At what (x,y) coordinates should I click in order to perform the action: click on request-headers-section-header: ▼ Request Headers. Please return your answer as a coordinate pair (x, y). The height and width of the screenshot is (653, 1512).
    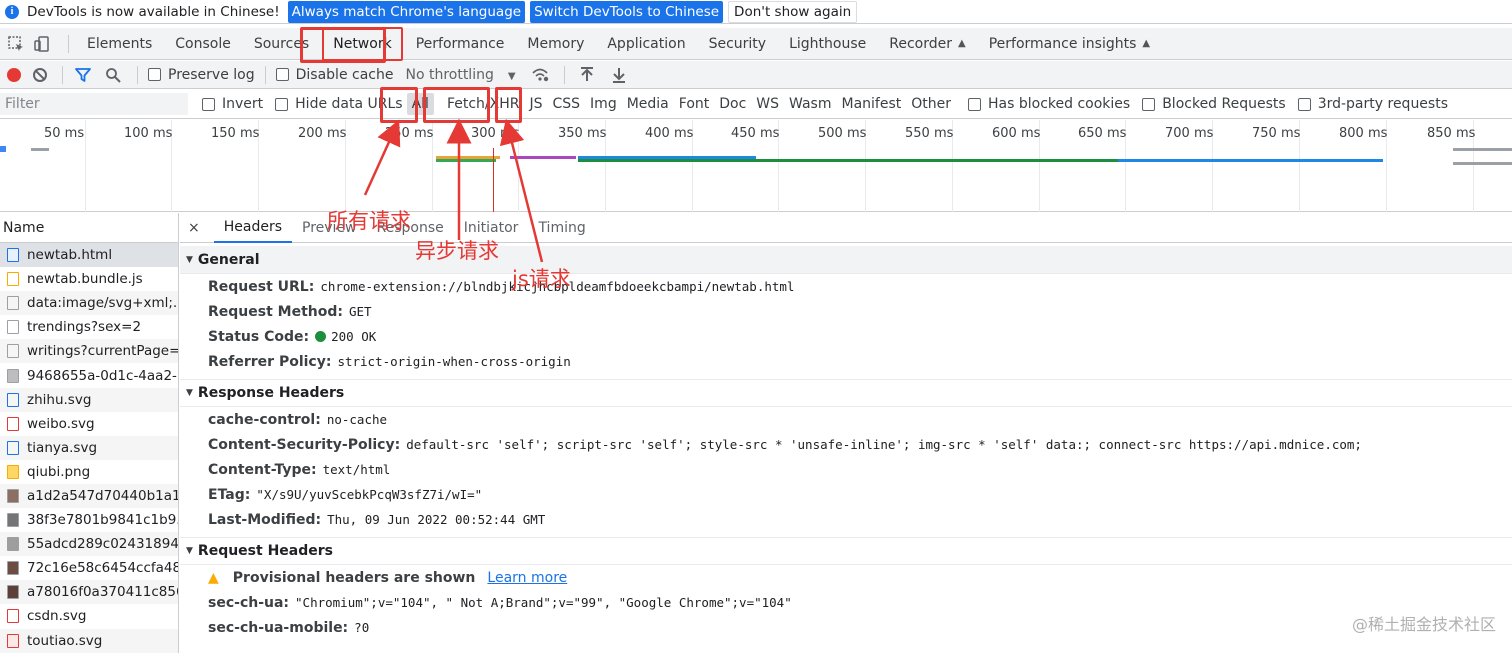
    Looking at the image, I should click on (846, 551).